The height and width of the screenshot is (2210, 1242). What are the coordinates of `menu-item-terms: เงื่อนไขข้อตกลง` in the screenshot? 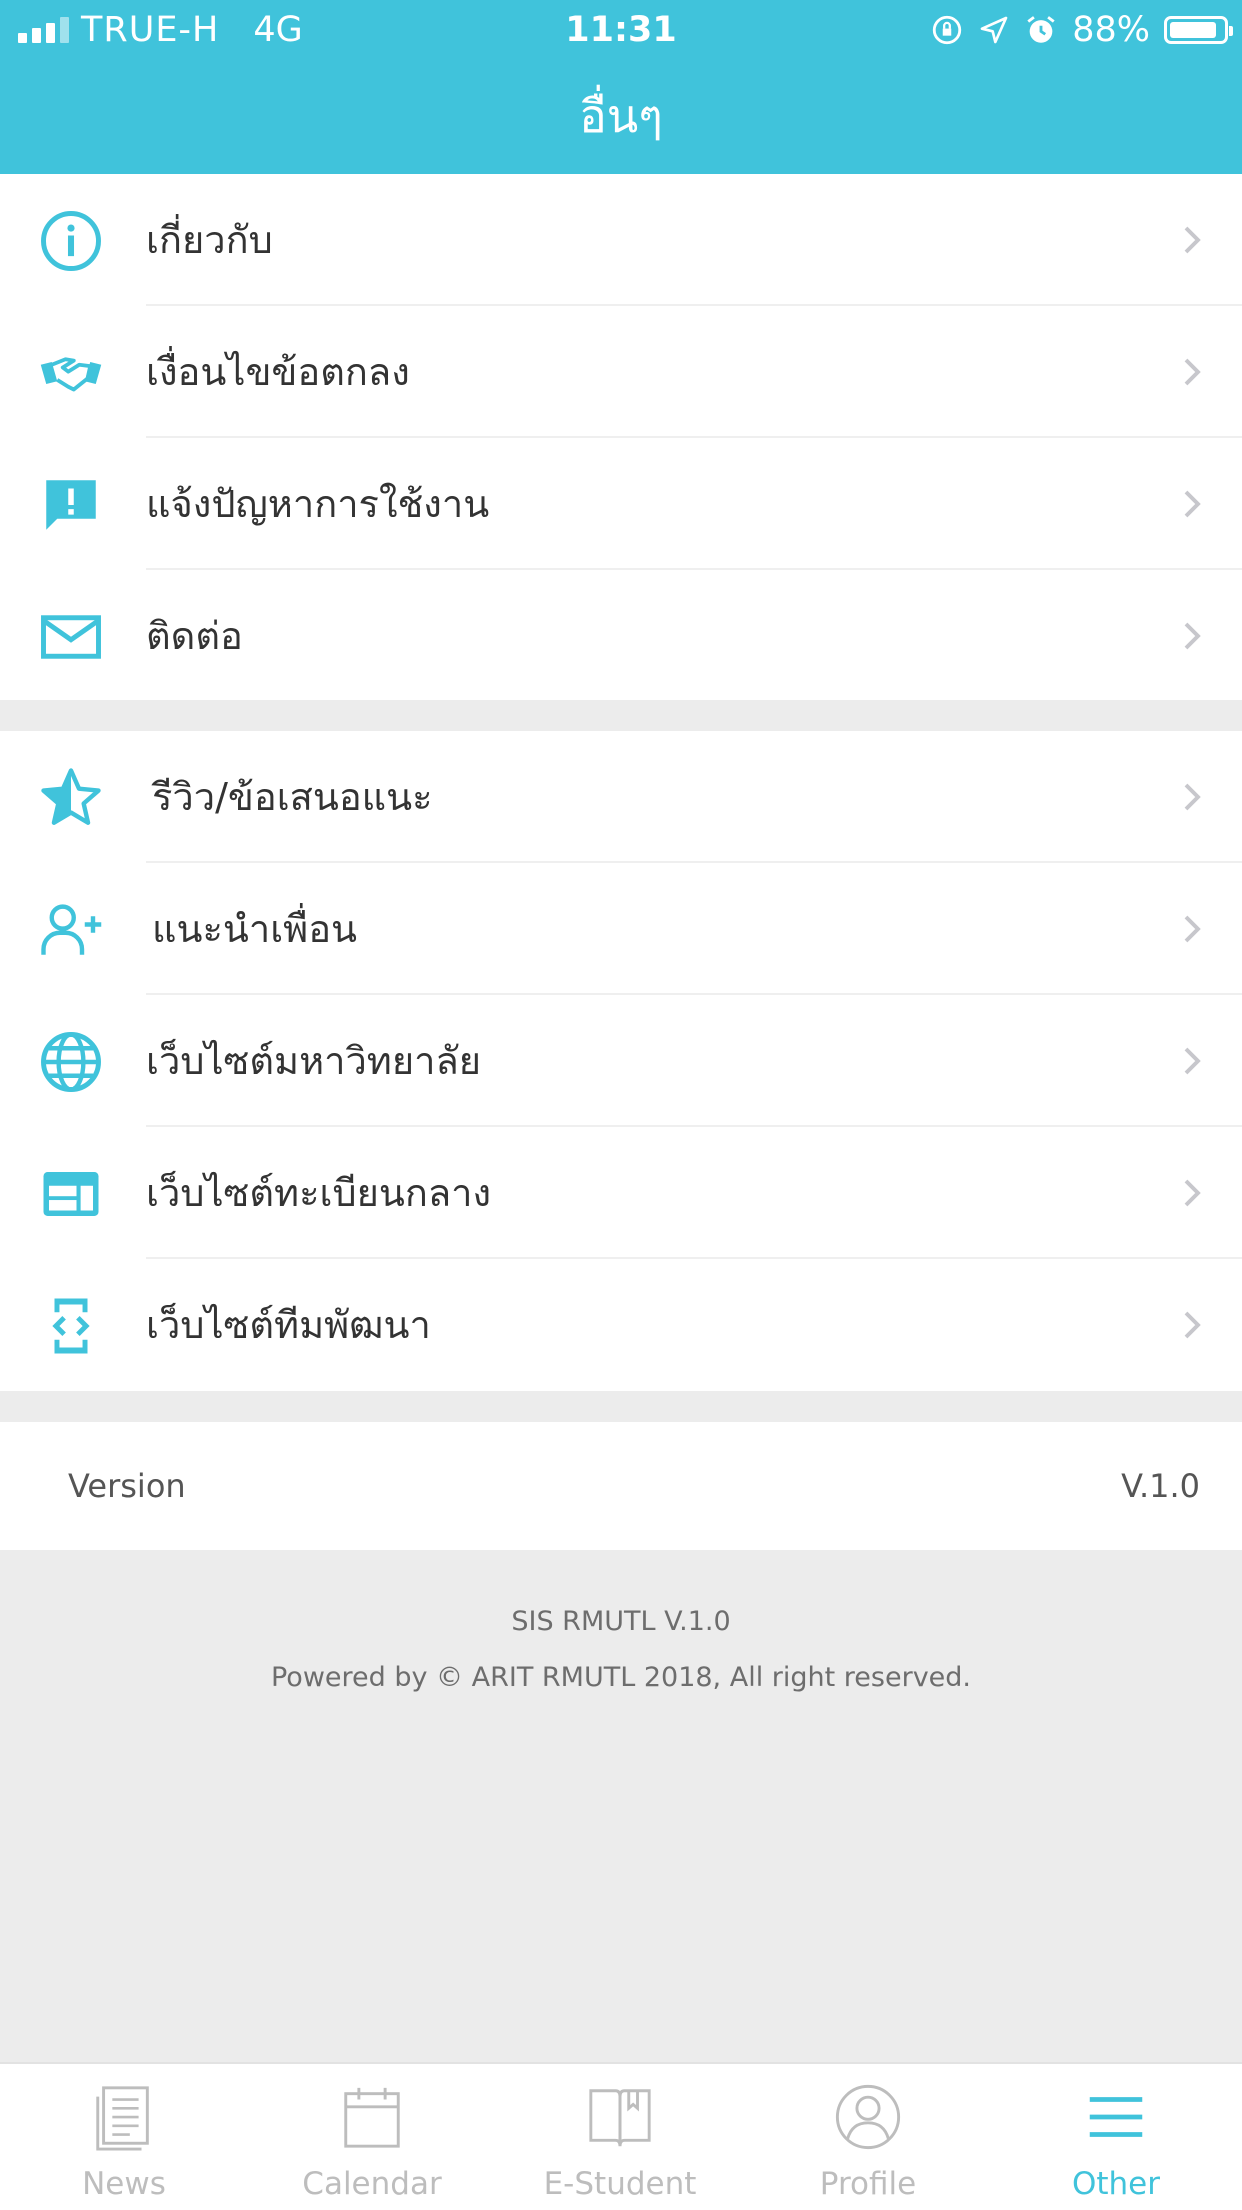 It's located at (621, 372).